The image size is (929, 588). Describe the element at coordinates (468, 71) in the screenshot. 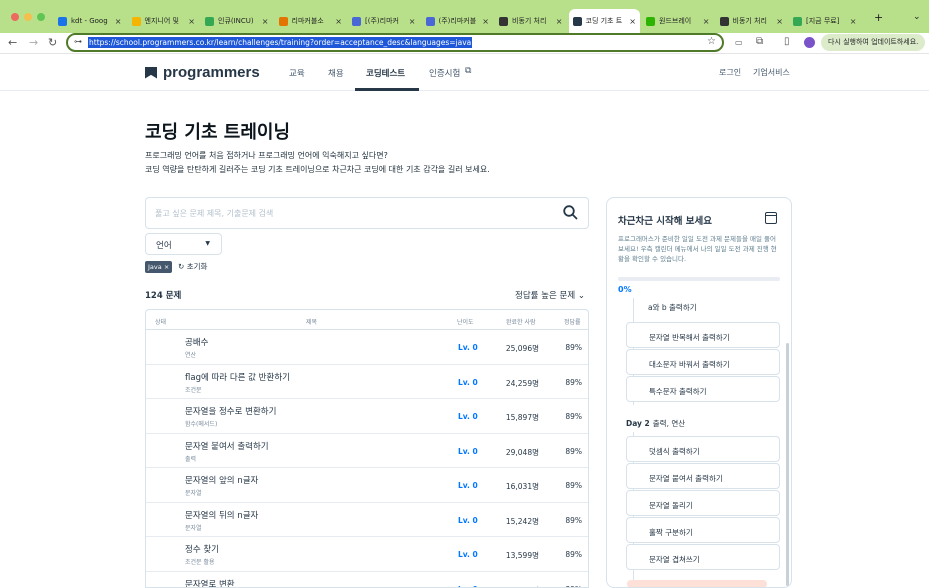

I see `external-link-icon: ⧉` at that location.